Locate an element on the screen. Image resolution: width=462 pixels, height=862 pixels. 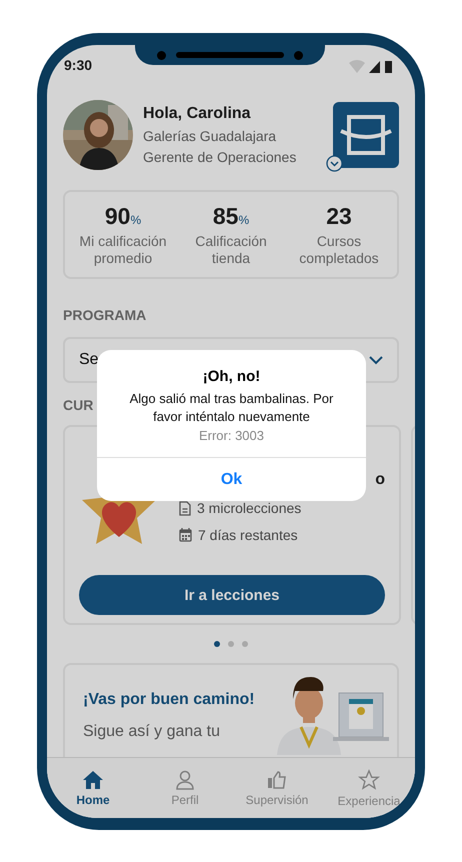
section-heading: PROGRAMA is located at coordinates (104, 315).